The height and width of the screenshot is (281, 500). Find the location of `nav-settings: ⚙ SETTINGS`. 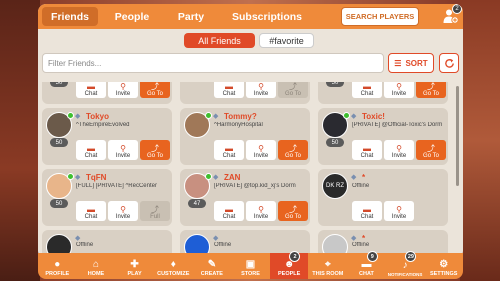

nav-settings: ⚙ SETTINGS is located at coordinates (443, 266).